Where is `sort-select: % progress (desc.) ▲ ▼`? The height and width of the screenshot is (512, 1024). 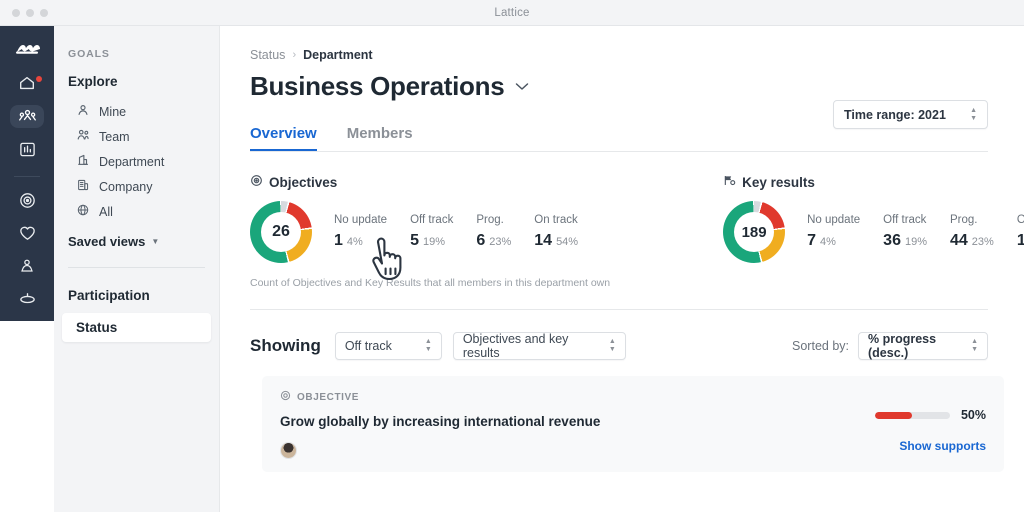
sort-select: % progress (desc.) ▲ ▼ is located at coordinates (923, 346).